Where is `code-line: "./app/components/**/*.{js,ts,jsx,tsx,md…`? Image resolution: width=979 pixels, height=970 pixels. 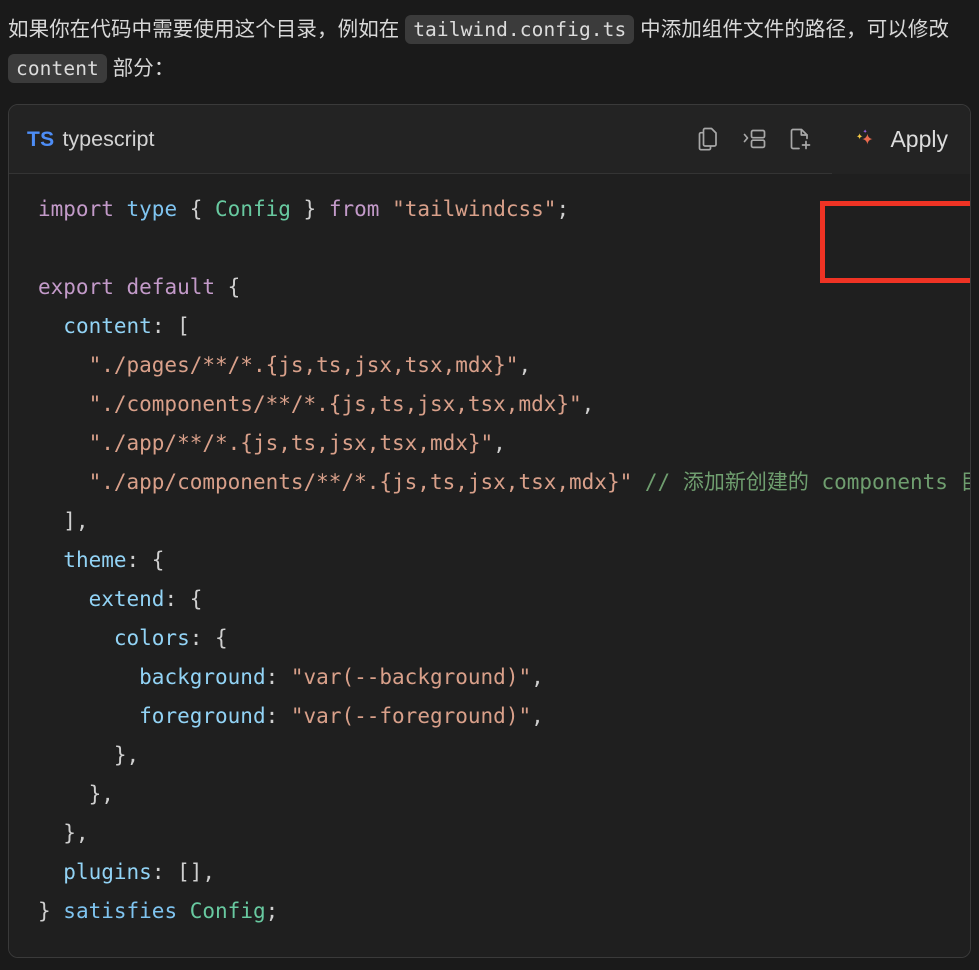
code-line: "./app/components/**/*.{js,ts,jsx,tsx,md… is located at coordinates (504, 482).